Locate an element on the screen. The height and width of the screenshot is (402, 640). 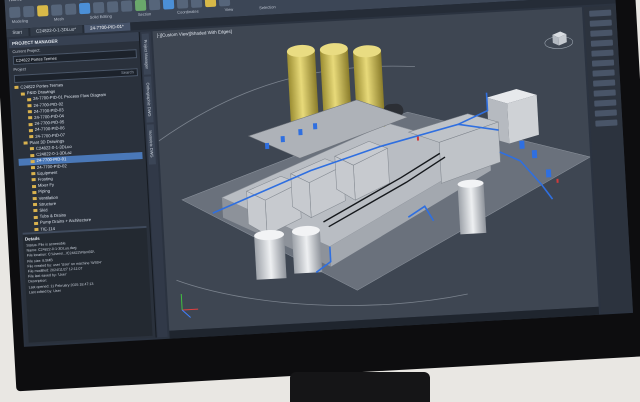
tree-item-label: C24822-0-1-3DLaz is located at coordinates (54, 153).